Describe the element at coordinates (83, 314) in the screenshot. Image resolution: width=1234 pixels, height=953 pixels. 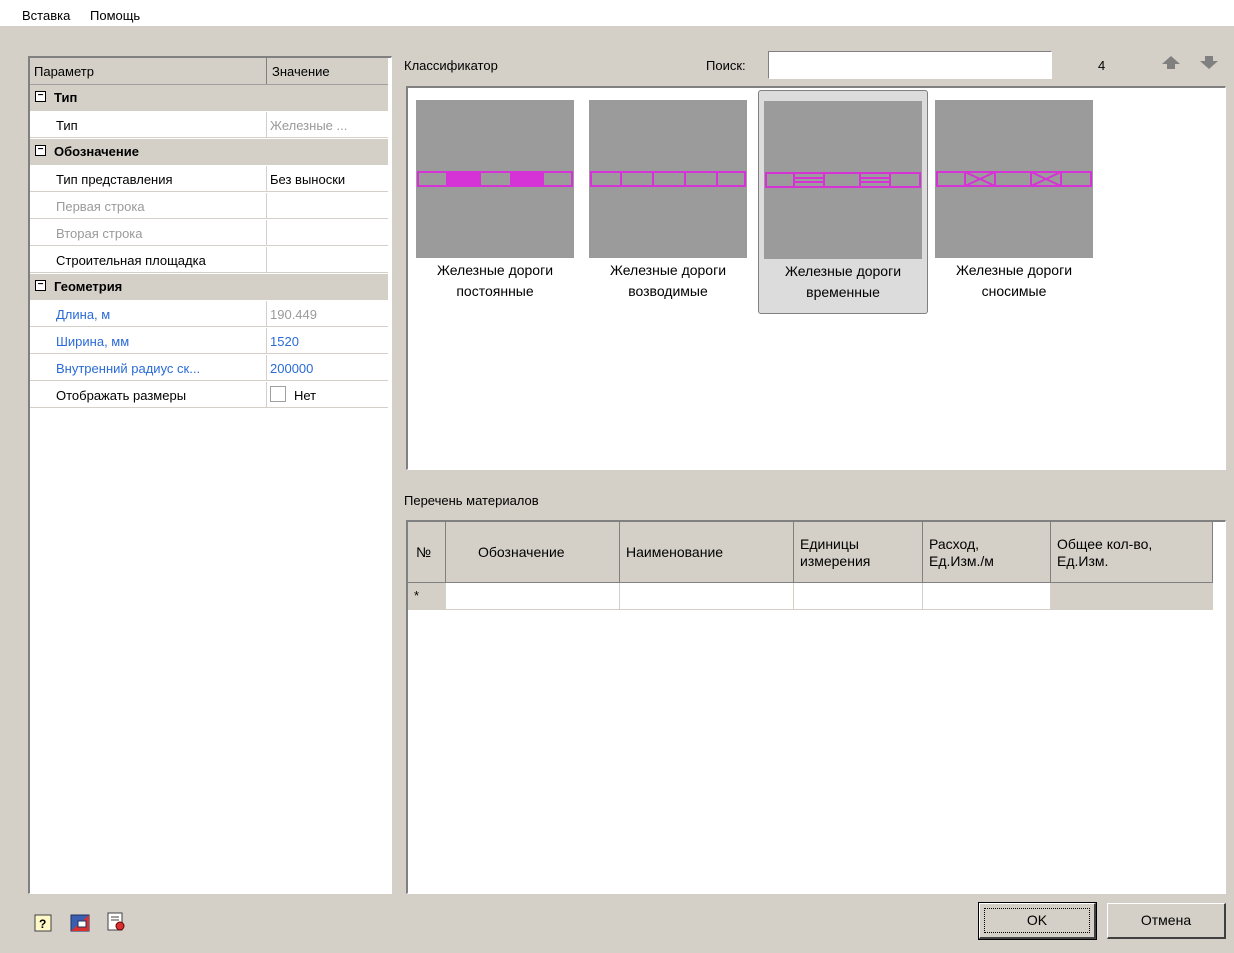
I see `property-name: Длина, м` at that location.